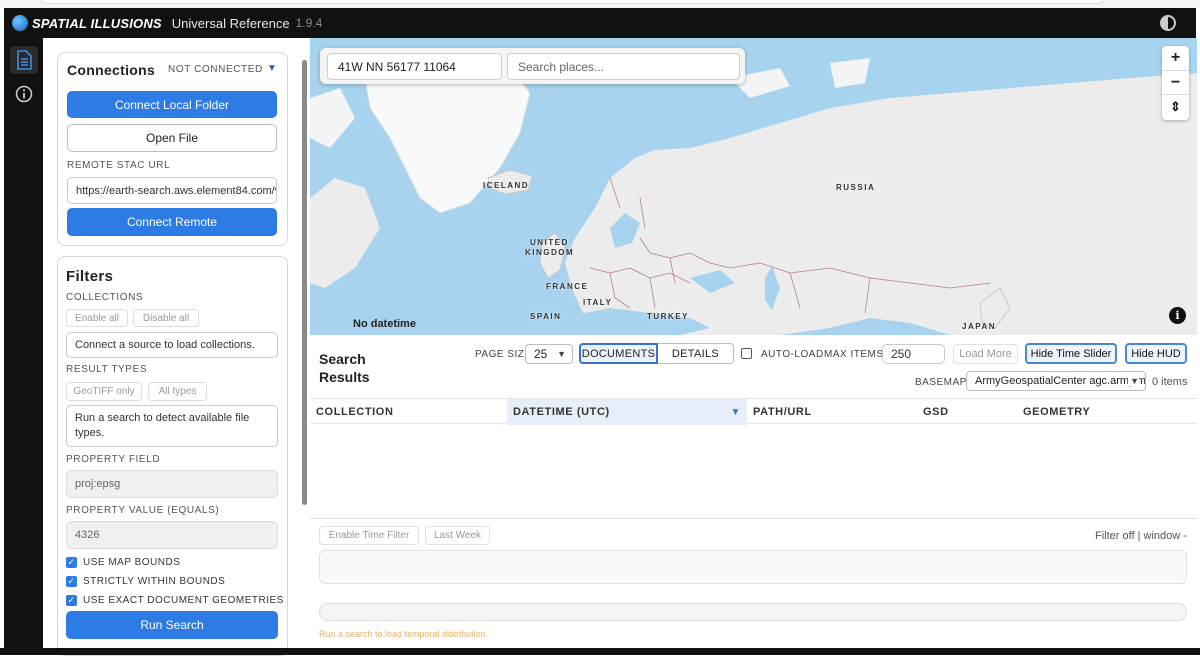 The image size is (1200, 656). Describe the element at coordinates (572, 2) in the screenshot. I see `address-bar` at that location.